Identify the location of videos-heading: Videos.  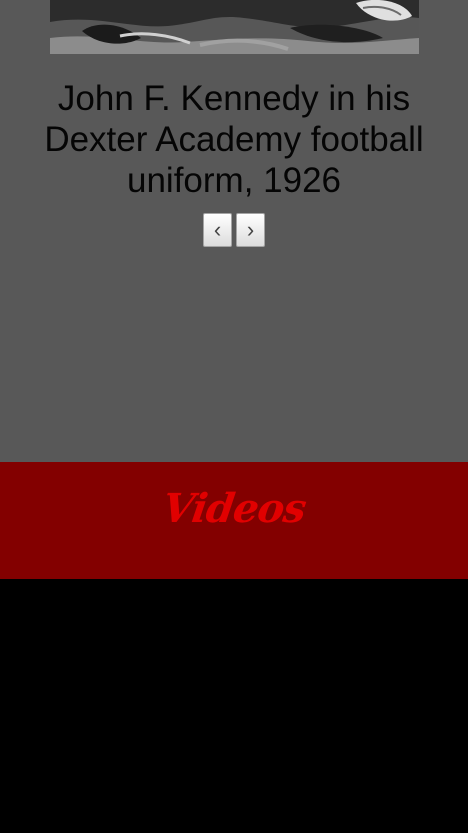
(234, 508).